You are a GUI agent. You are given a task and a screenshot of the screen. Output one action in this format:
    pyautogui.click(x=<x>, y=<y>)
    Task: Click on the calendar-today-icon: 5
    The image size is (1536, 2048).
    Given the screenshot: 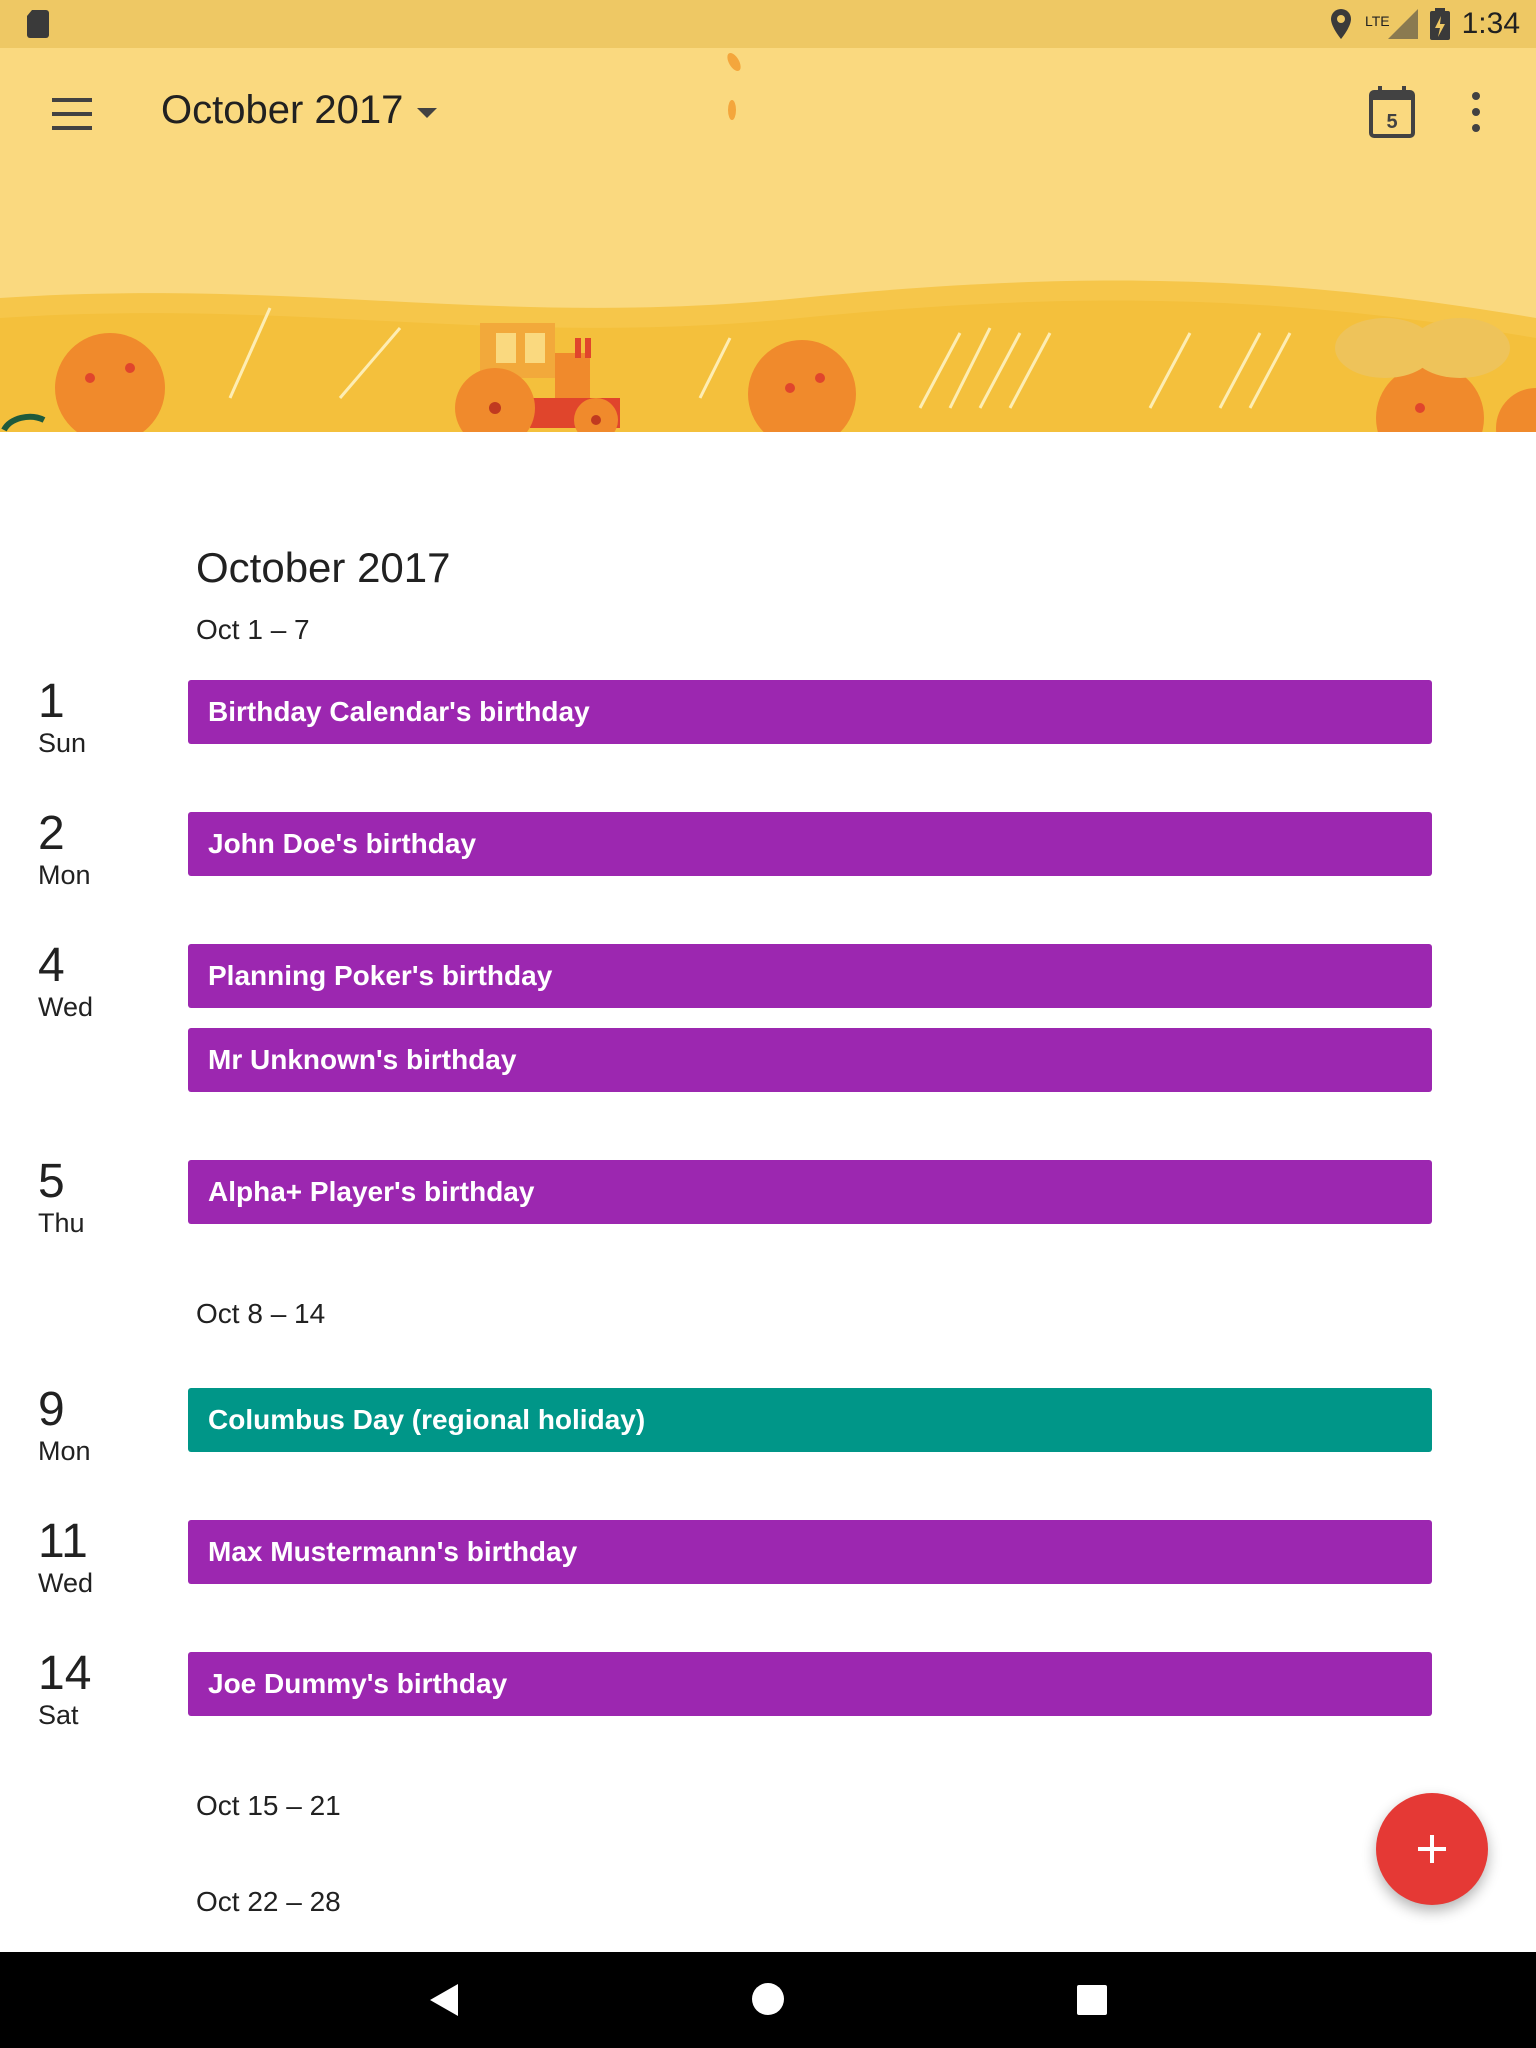 What is the action you would take?
    pyautogui.click(x=1392, y=112)
    